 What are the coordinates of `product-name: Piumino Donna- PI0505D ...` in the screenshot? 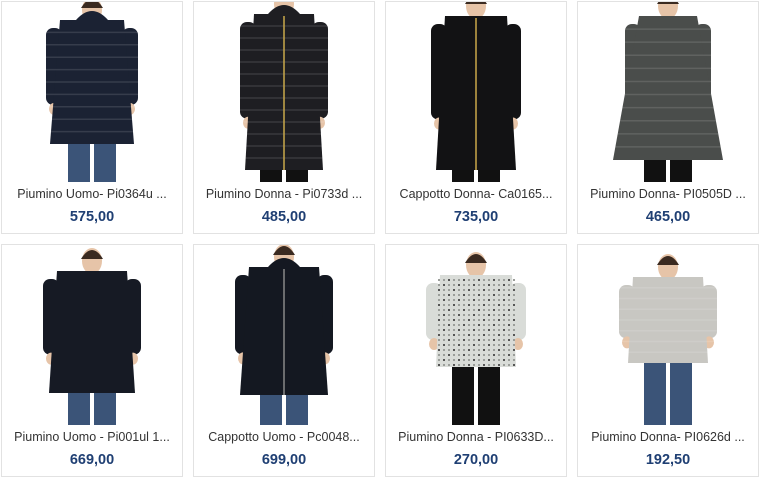 It's located at (668, 194).